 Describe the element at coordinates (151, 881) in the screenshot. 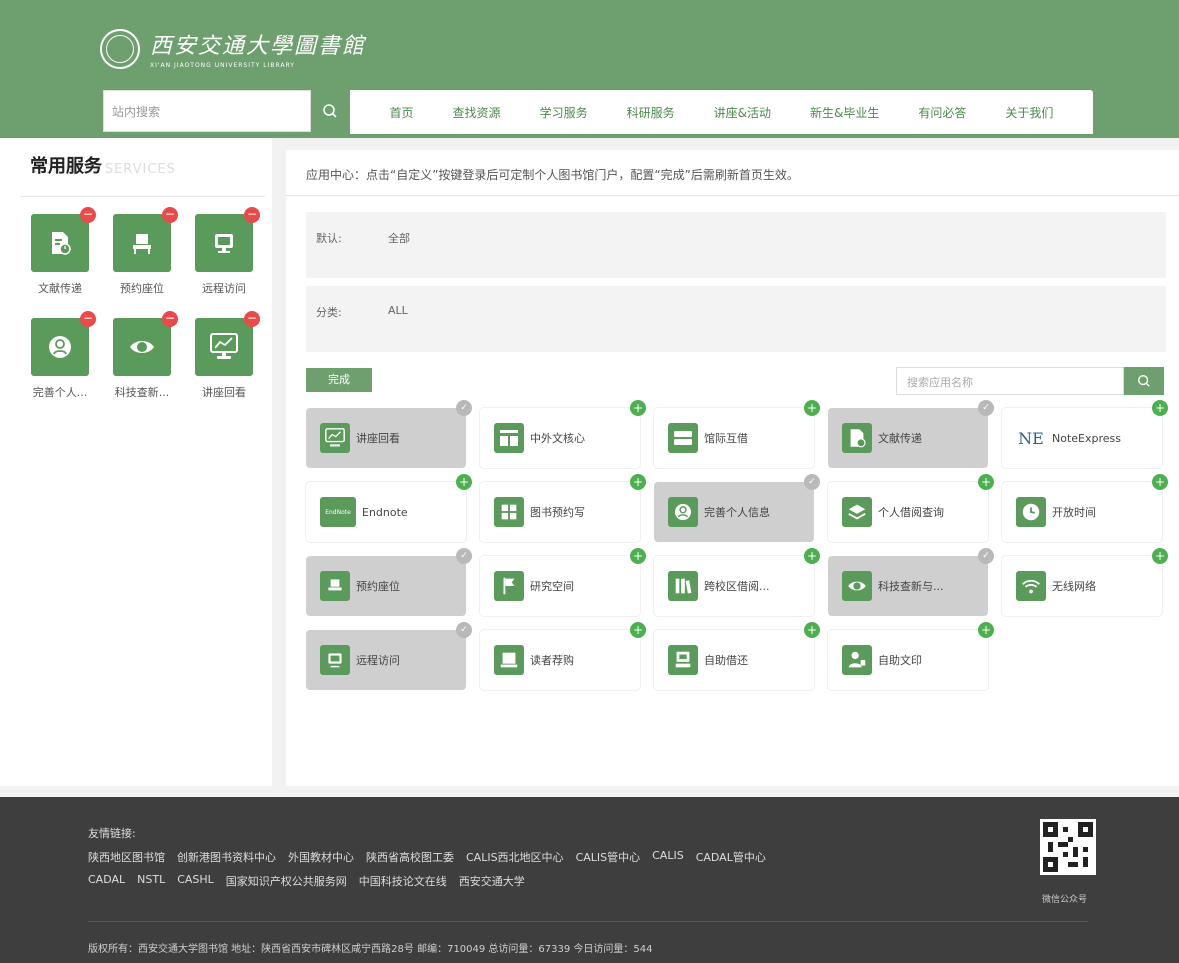

I see `link-item: NSTL` at that location.